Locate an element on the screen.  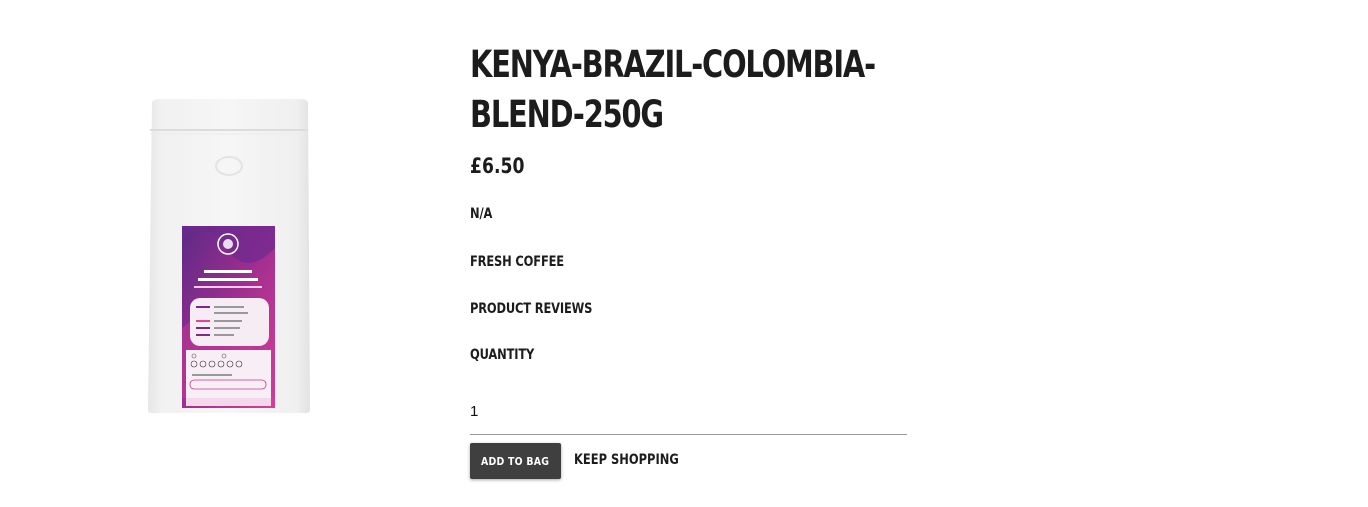
product-subtitle: N/A is located at coordinates (481, 214).